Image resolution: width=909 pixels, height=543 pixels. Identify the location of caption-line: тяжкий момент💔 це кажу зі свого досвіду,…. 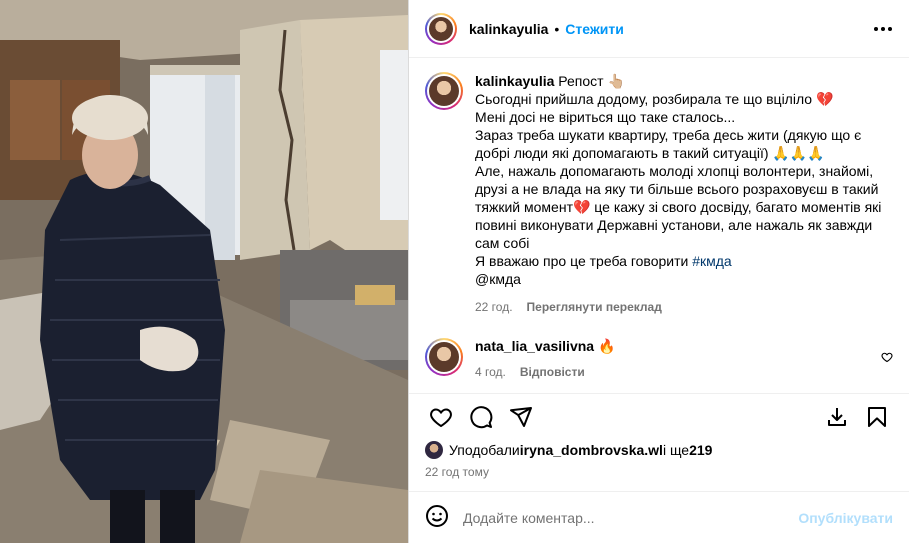
(678, 207).